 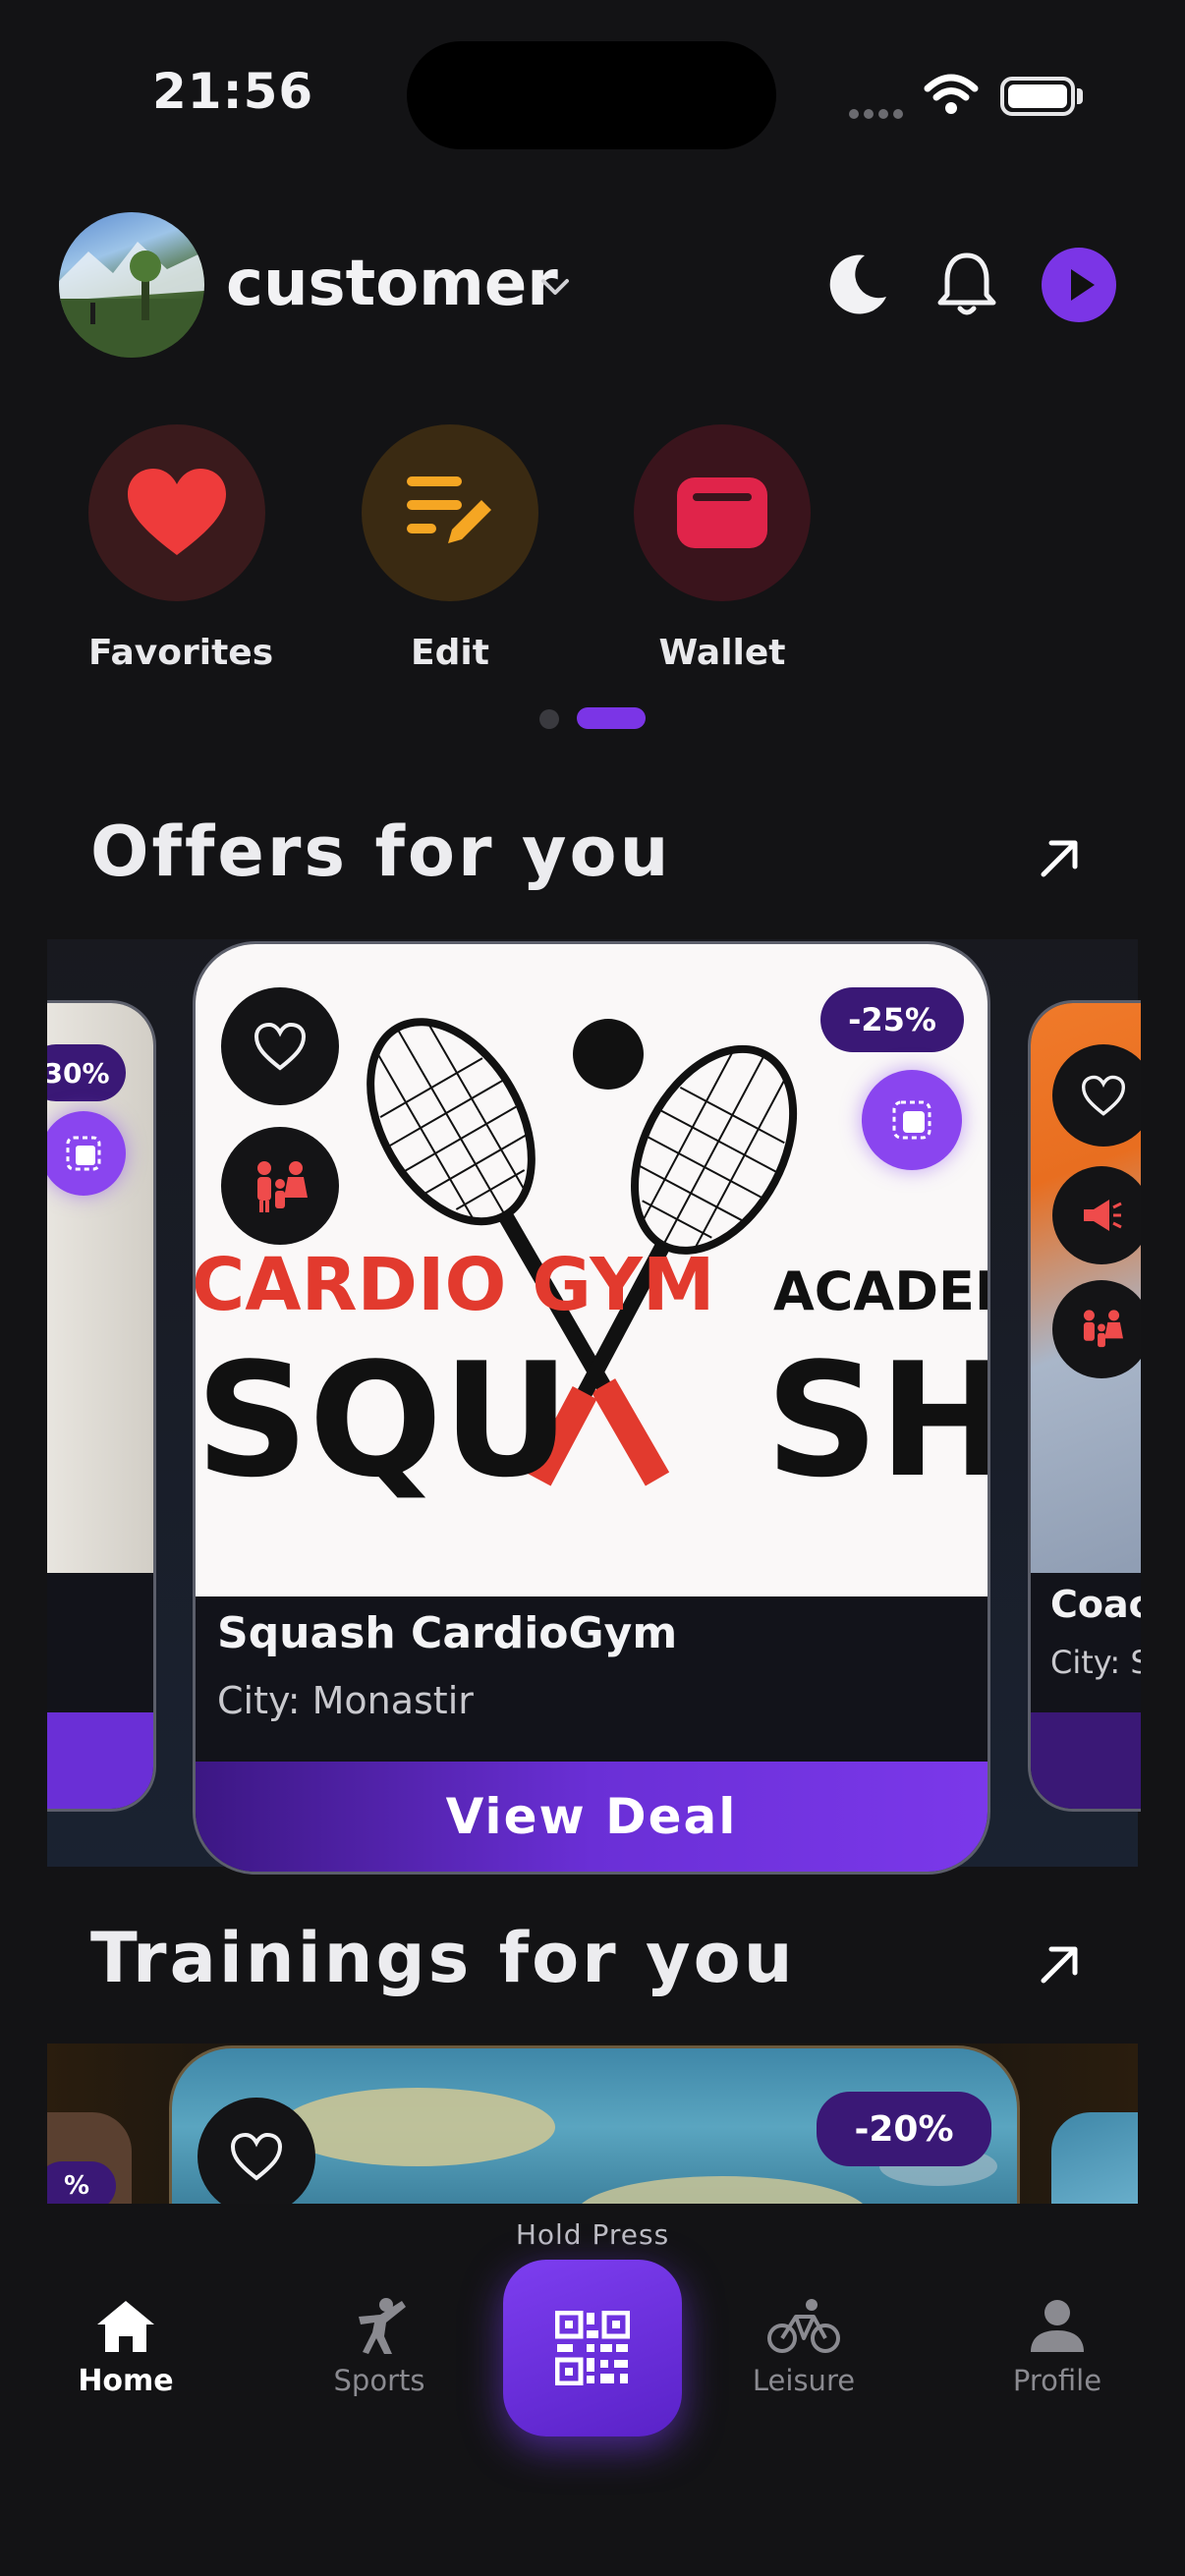 I want to click on megaphone-badge, so click(x=1096, y=1215).